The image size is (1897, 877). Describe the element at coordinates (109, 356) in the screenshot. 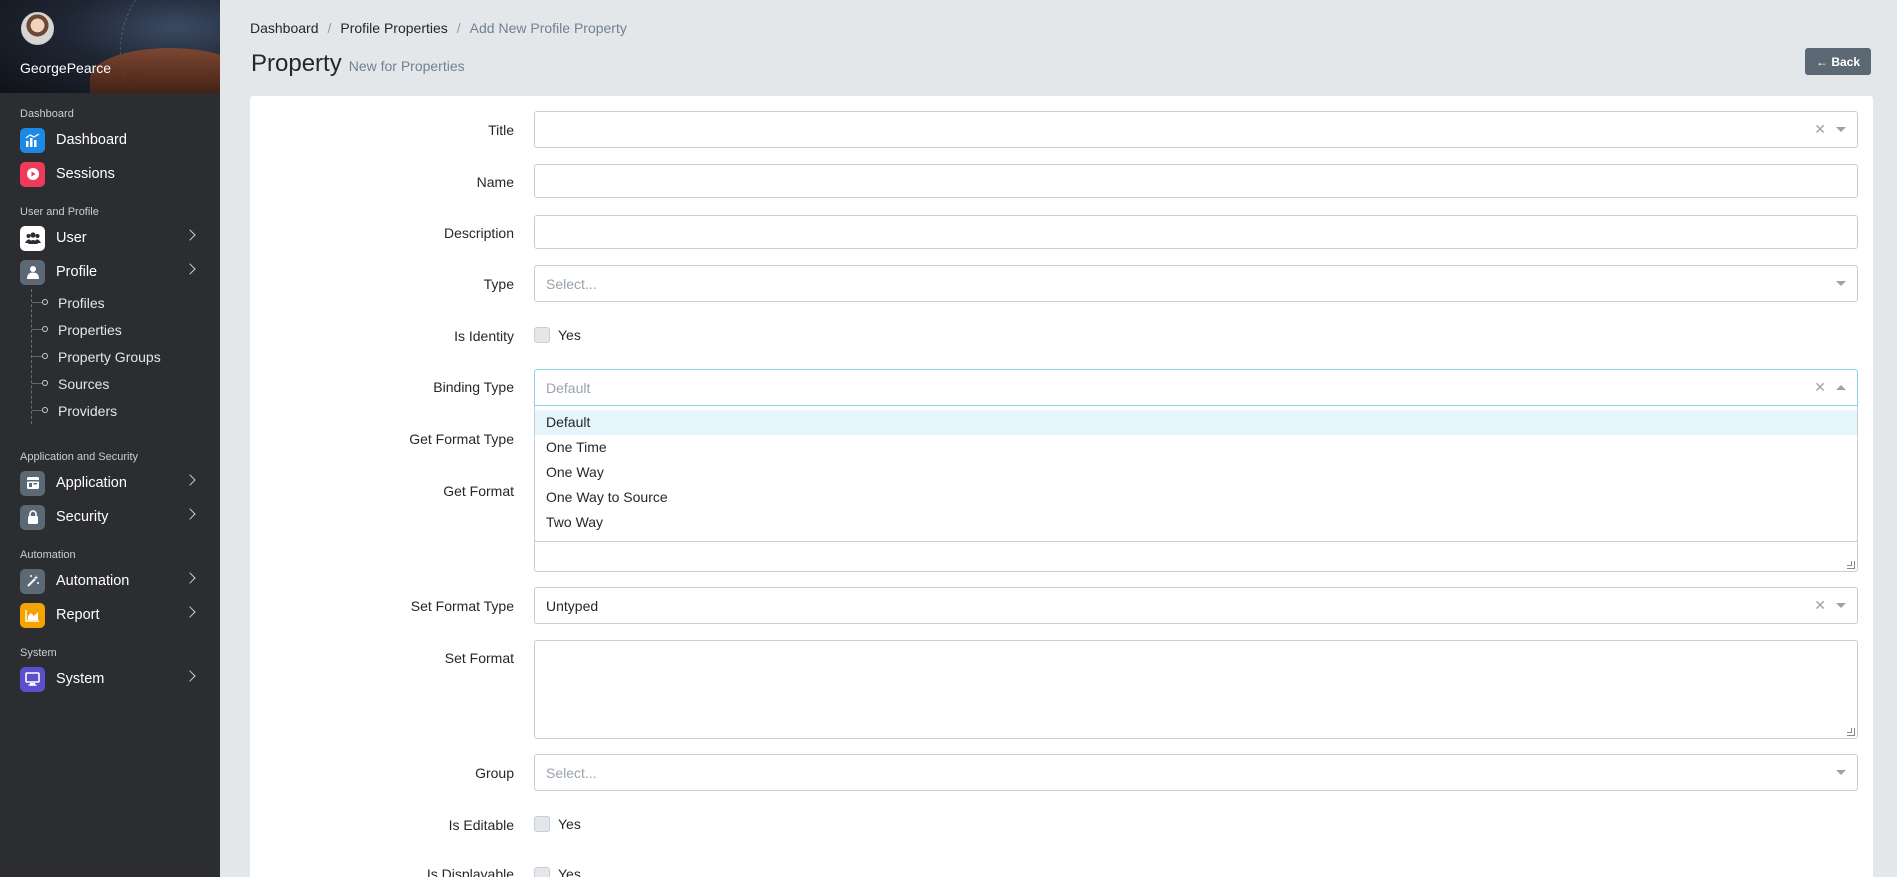

I see `sidebar-subitem-label: Property Groups` at that location.